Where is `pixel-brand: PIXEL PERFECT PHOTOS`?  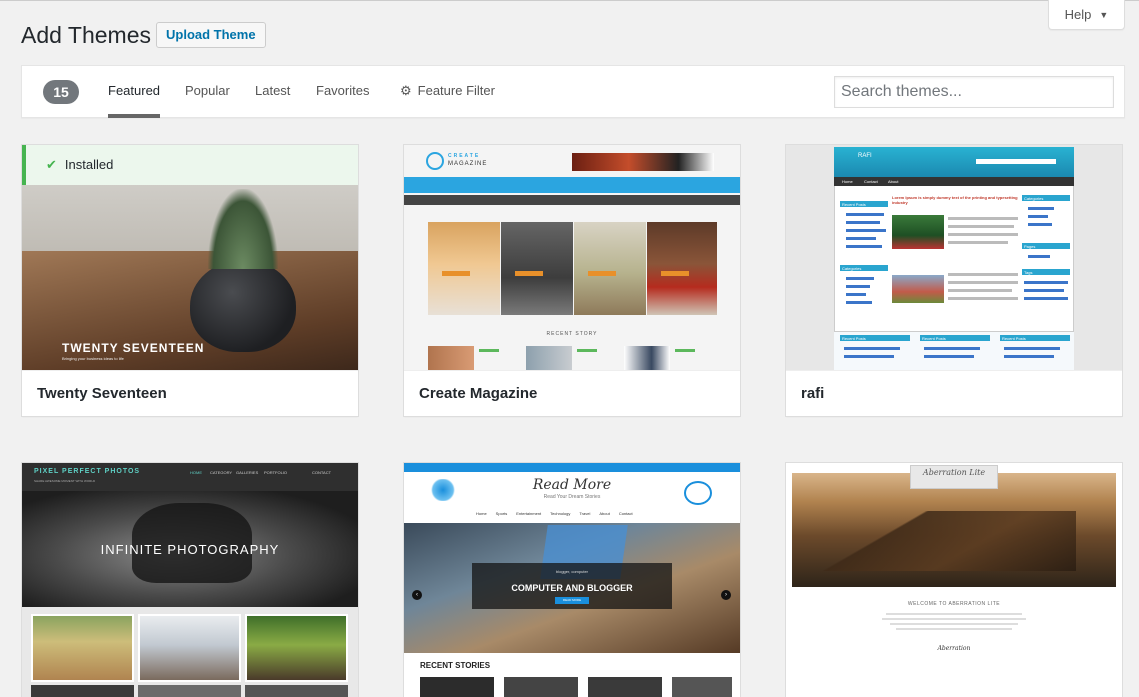
pixel-brand: PIXEL PERFECT PHOTOS is located at coordinates (87, 471).